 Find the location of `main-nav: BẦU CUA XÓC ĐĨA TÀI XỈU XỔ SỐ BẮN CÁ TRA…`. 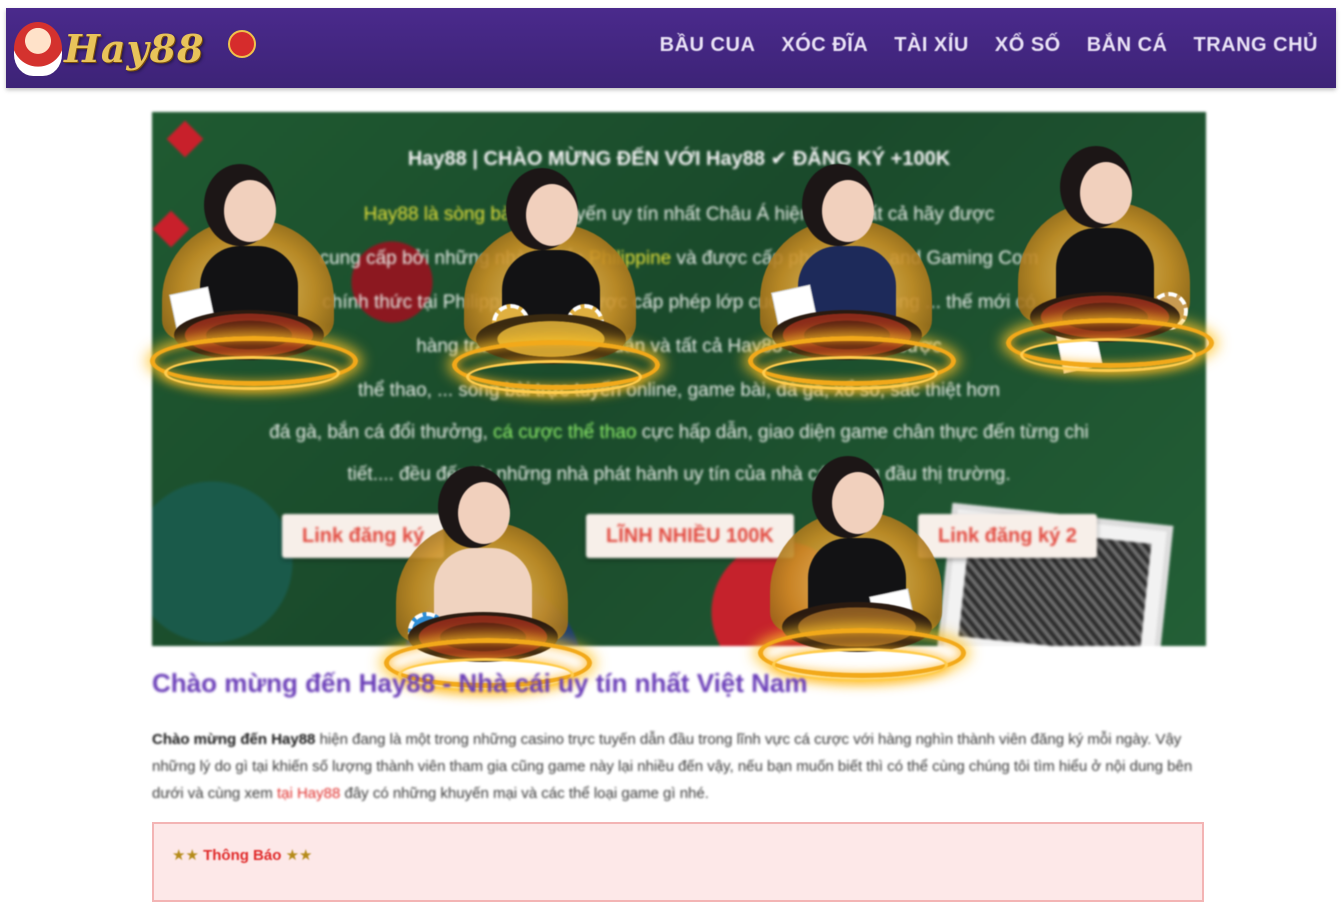

main-nav: BẦU CUA XÓC ĐĨA TÀI XỈU XỔ SỐ BẮN CÁ TRA… is located at coordinates (989, 45).